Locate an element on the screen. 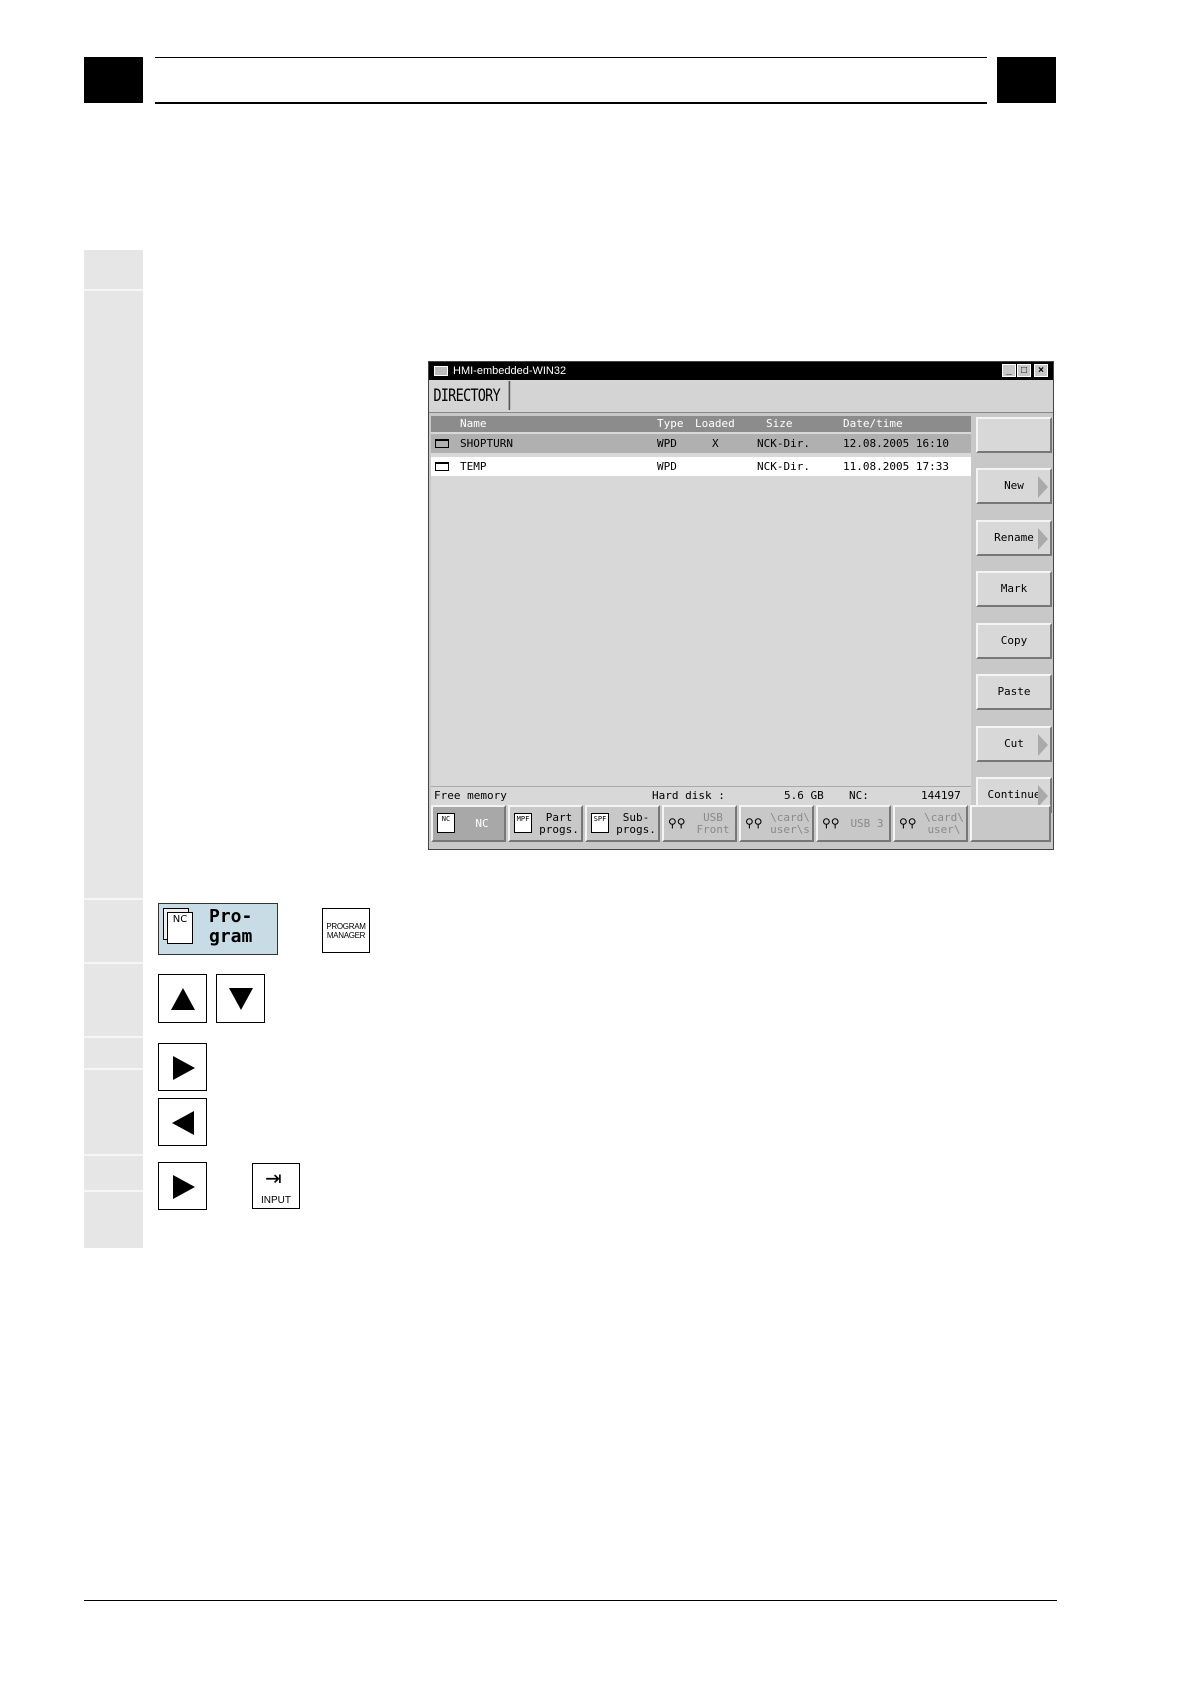 Image resolution: width=1190 pixels, height=1684 pixels. label-line1: Pro- is located at coordinates (231, 916).